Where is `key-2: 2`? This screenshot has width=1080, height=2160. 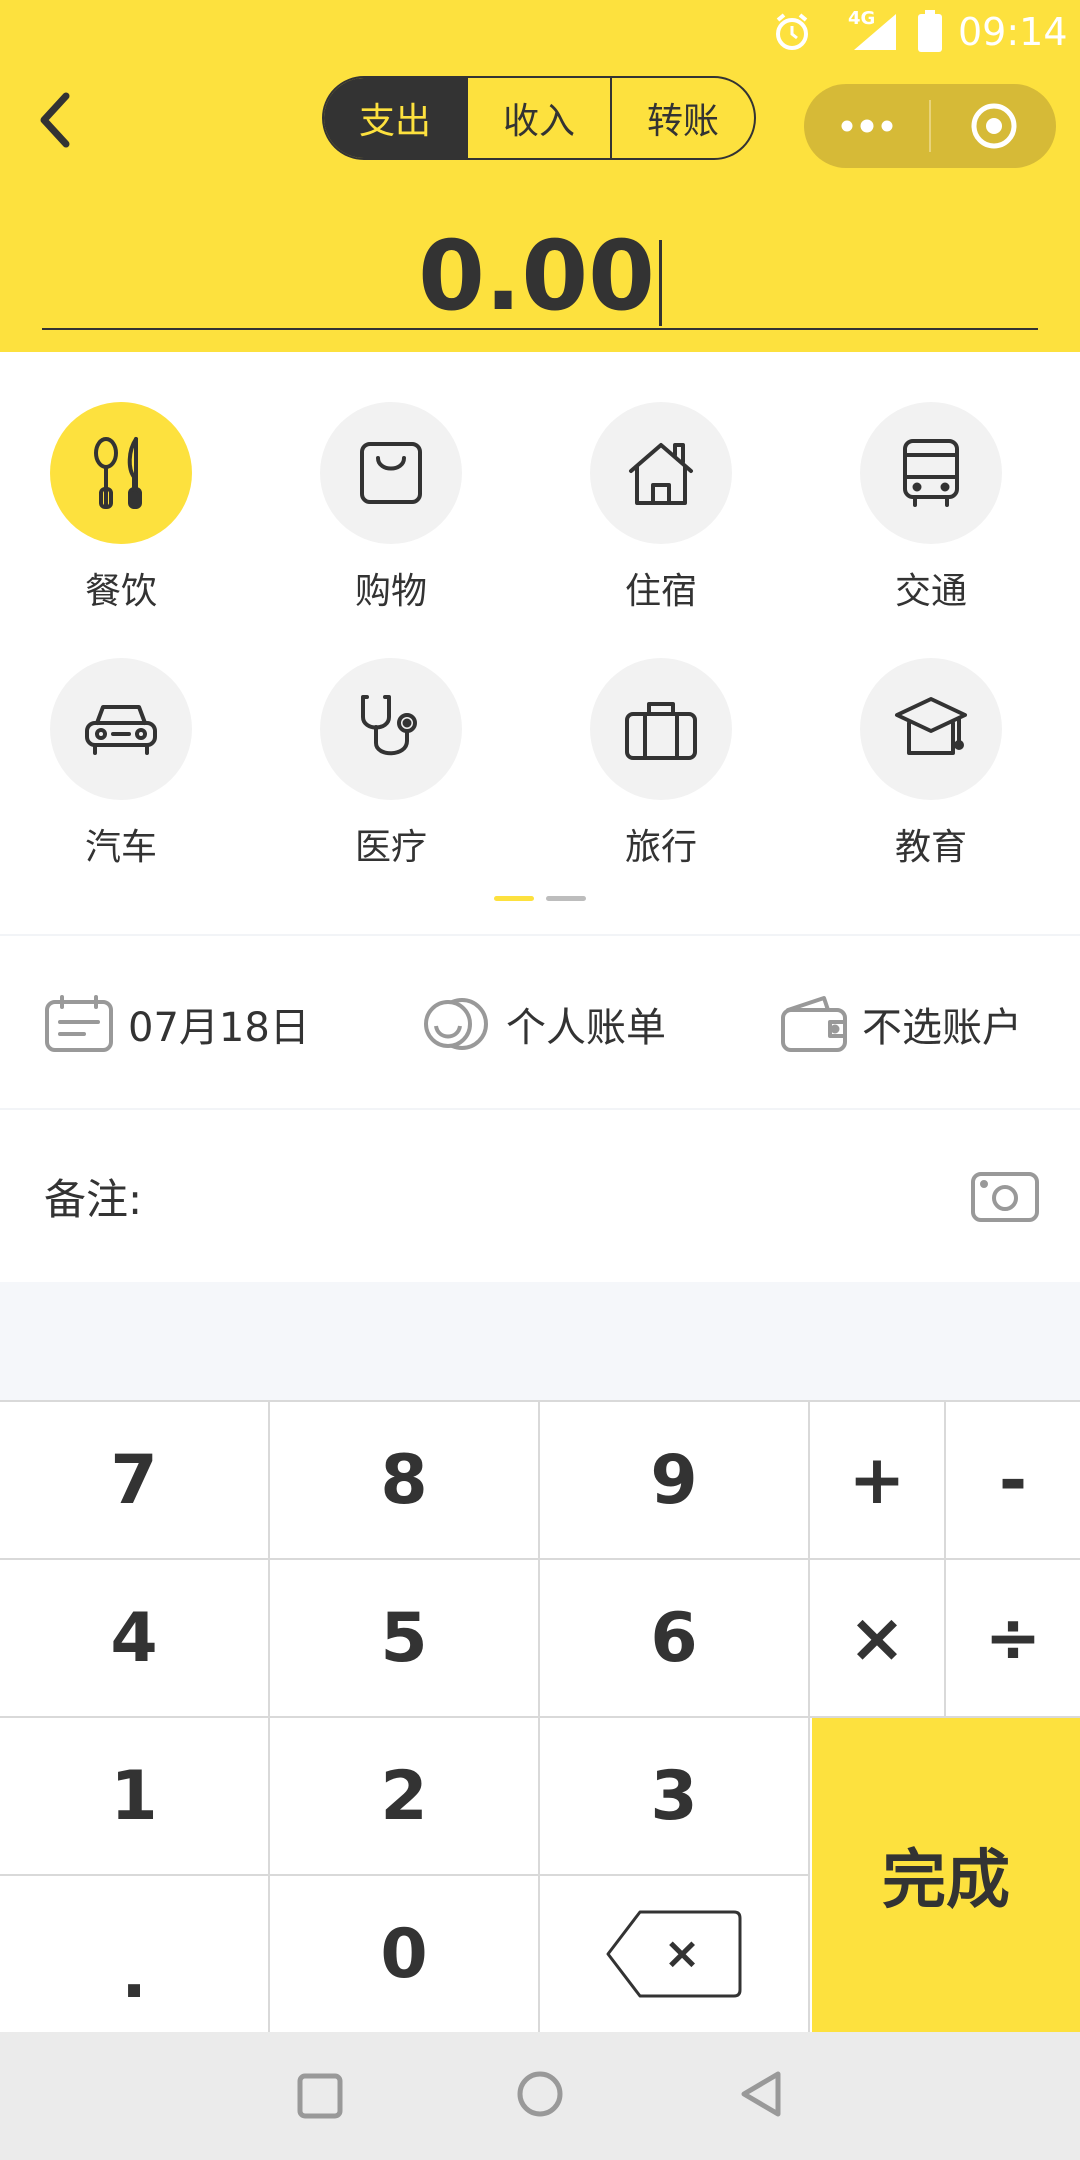 key-2: 2 is located at coordinates (405, 1797).